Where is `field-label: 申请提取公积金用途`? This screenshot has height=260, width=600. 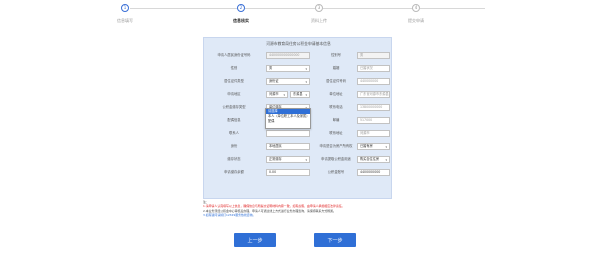
field-label: 申请提取公积金用途 is located at coordinates (336, 159).